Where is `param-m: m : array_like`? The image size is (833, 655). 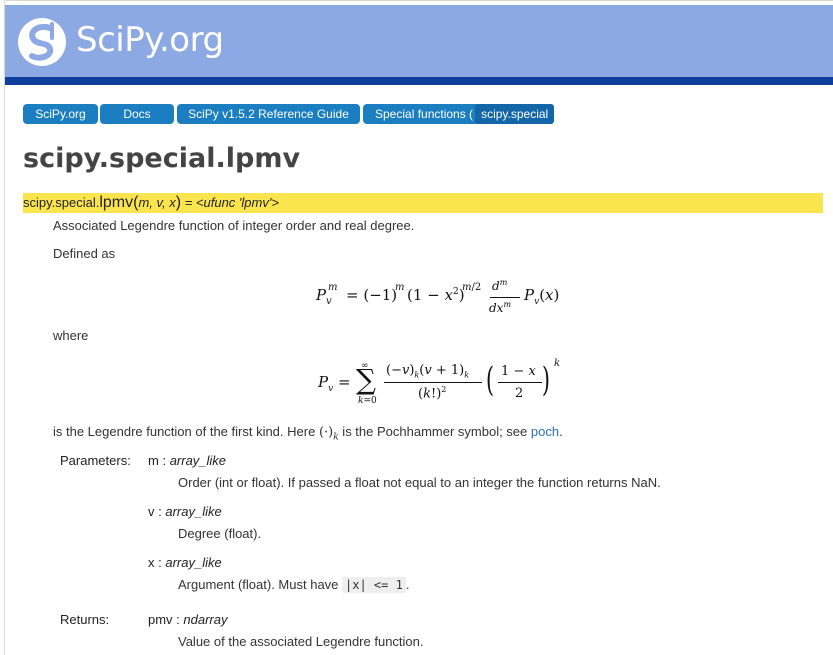 param-m: m : array_like is located at coordinates (187, 460).